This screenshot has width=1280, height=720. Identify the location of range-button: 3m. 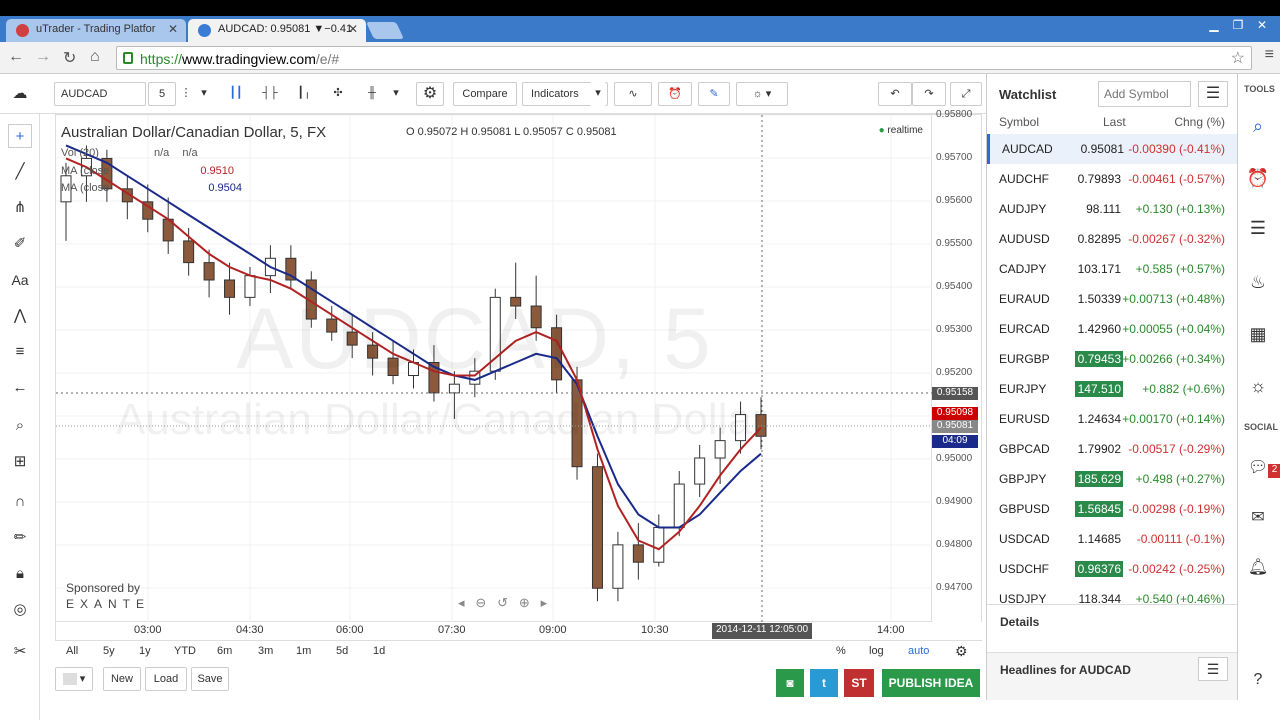
(265, 651).